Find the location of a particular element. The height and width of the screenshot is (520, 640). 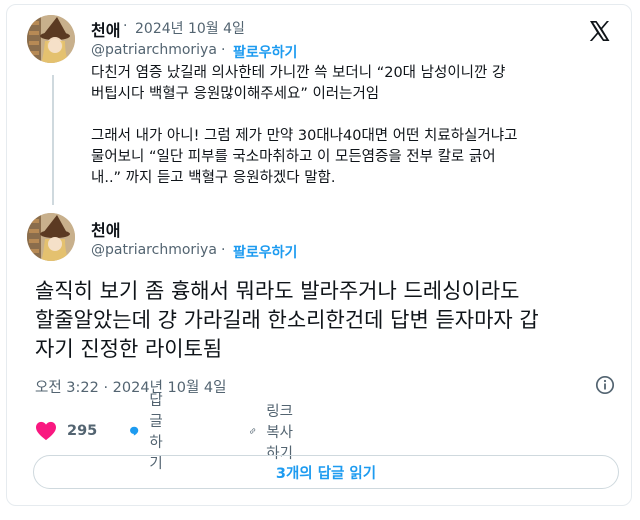

copy-link-button: 링크 복사하기 is located at coordinates (271, 433).